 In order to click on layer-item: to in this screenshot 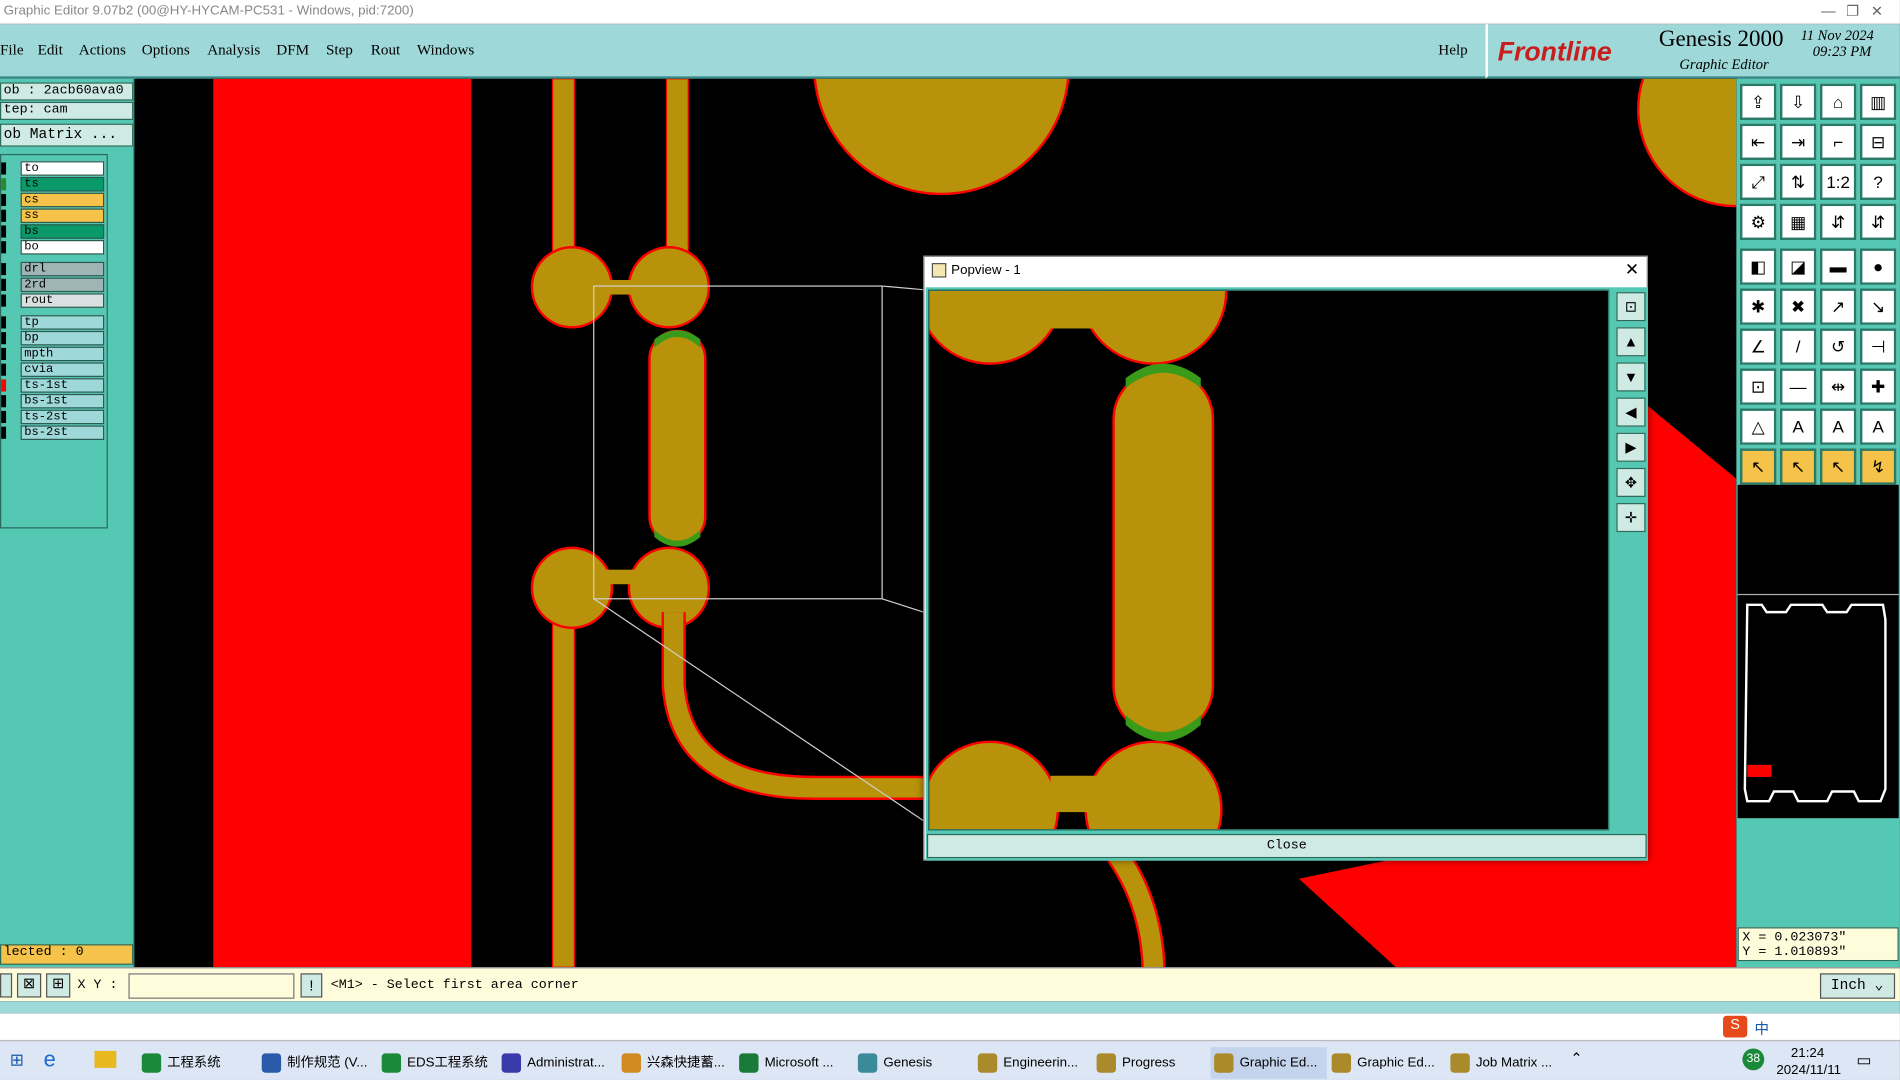, I will do `click(62, 168)`.